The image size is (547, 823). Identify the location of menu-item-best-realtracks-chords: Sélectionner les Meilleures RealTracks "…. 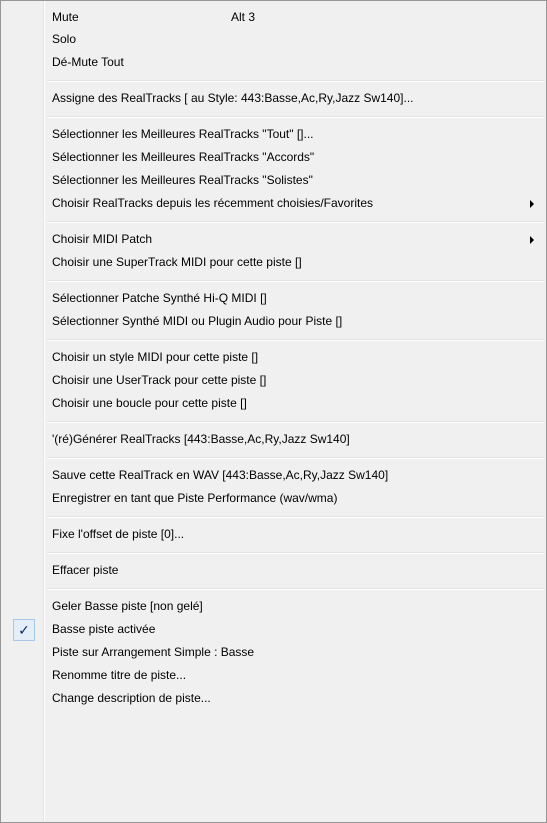
(273, 158).